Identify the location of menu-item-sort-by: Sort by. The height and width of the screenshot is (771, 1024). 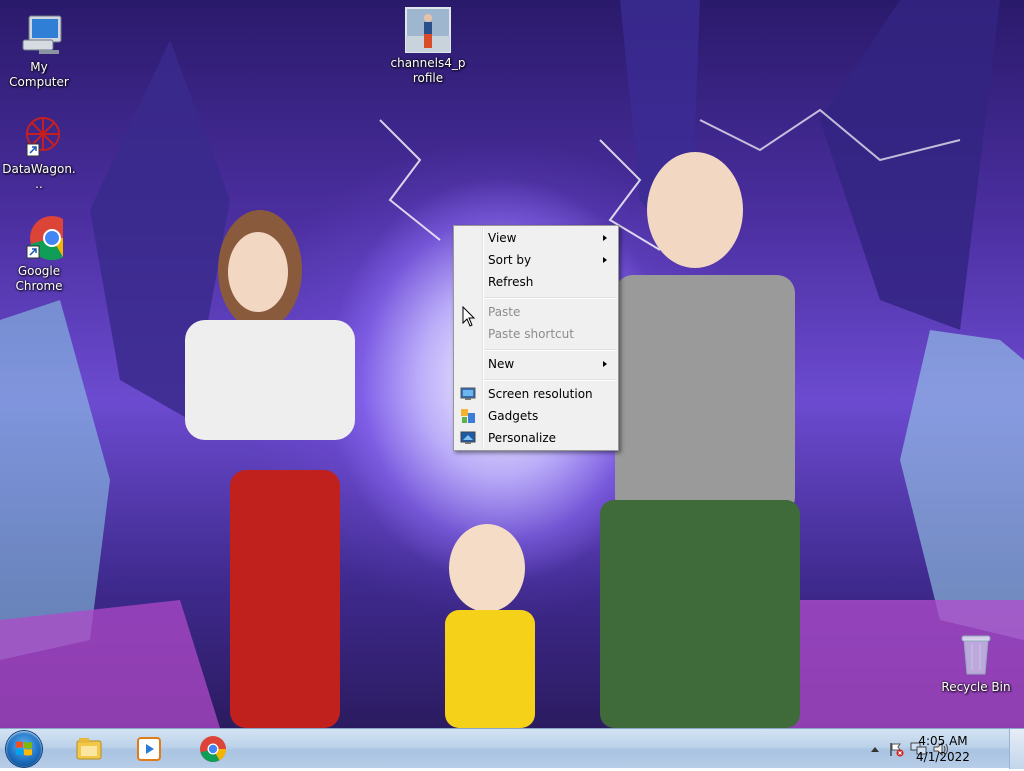
(536, 260).